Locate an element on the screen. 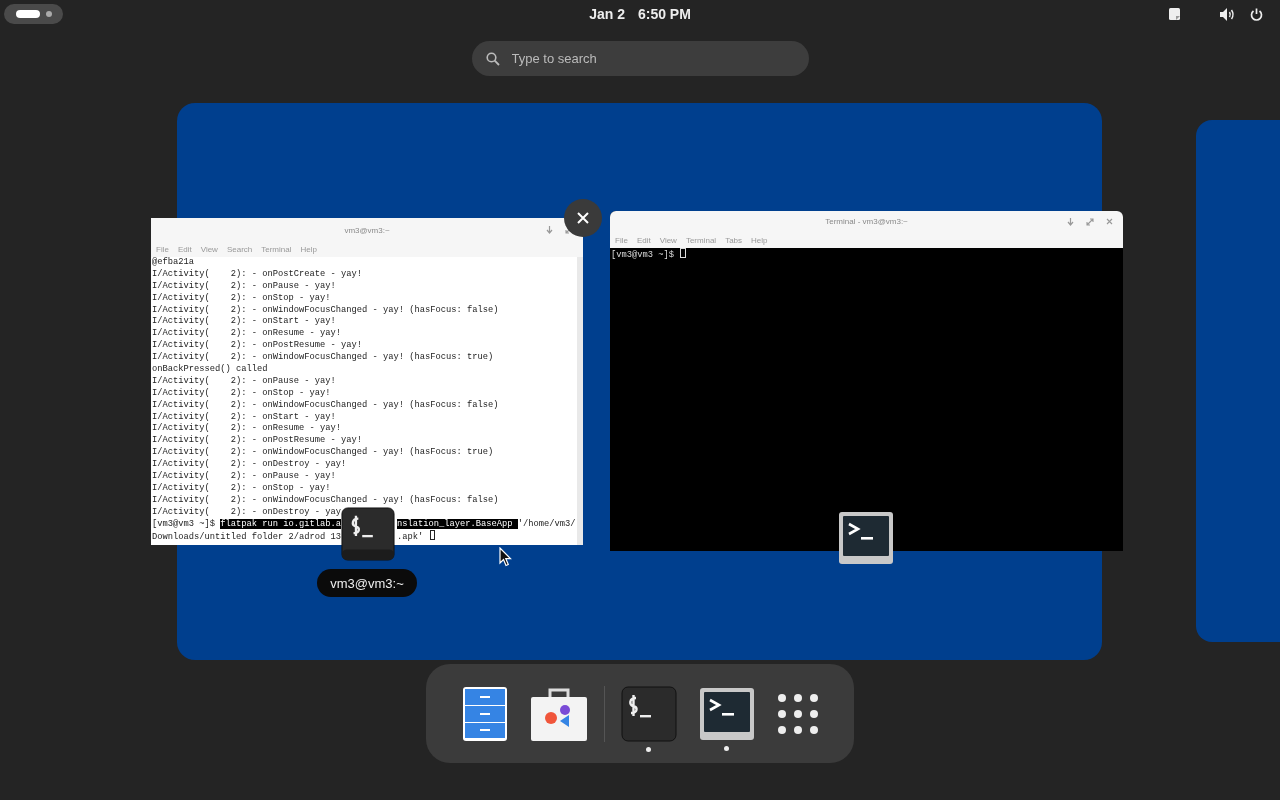 The height and width of the screenshot is (800, 1280). terminal-line: onBackPressed() called is located at coordinates (210, 370).